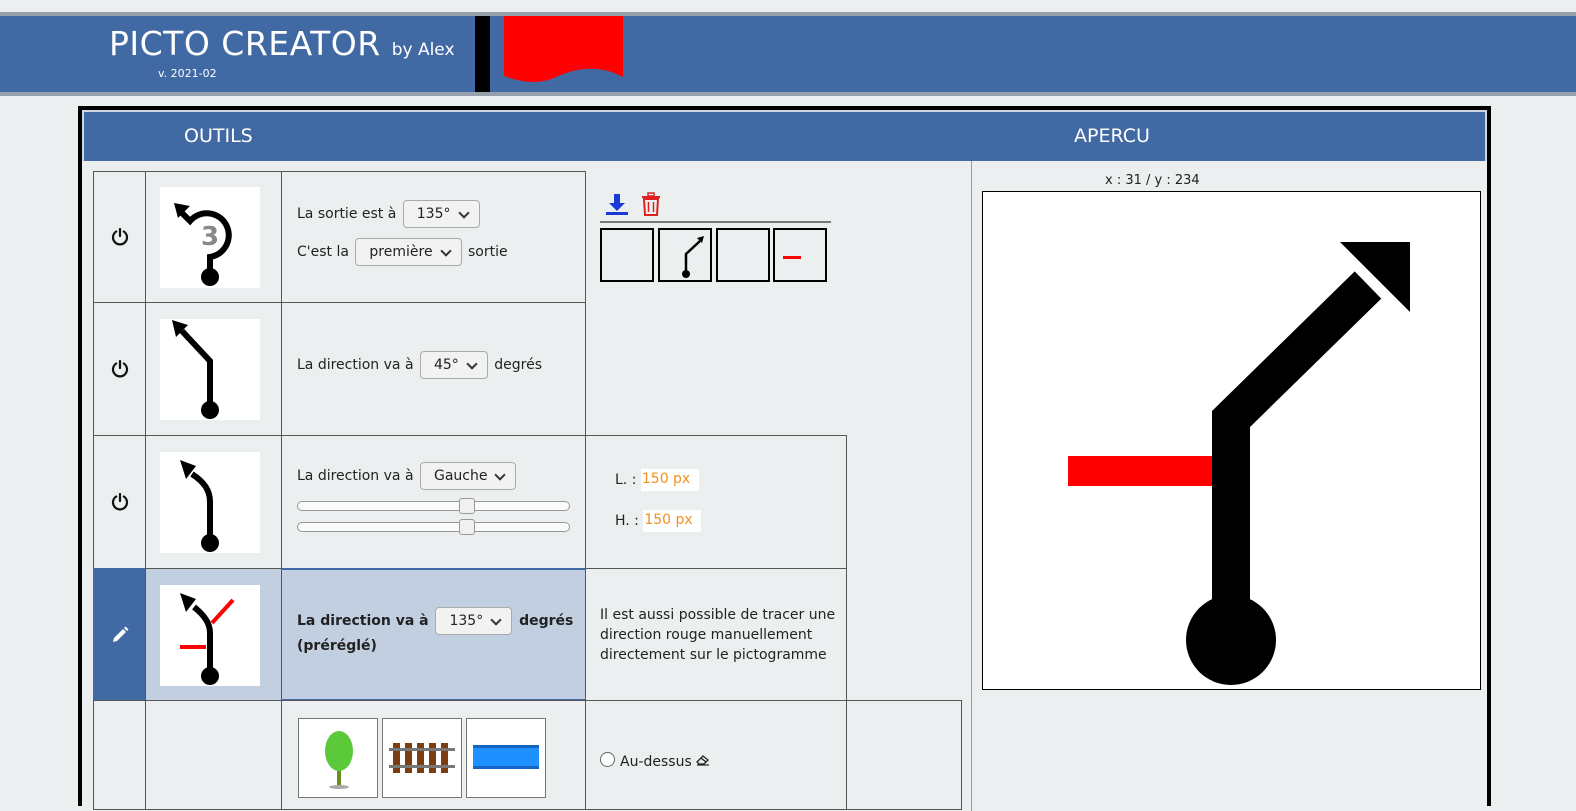 This screenshot has width=1576, height=811. I want to click on straight-direction-thumbnail, so click(210, 369).